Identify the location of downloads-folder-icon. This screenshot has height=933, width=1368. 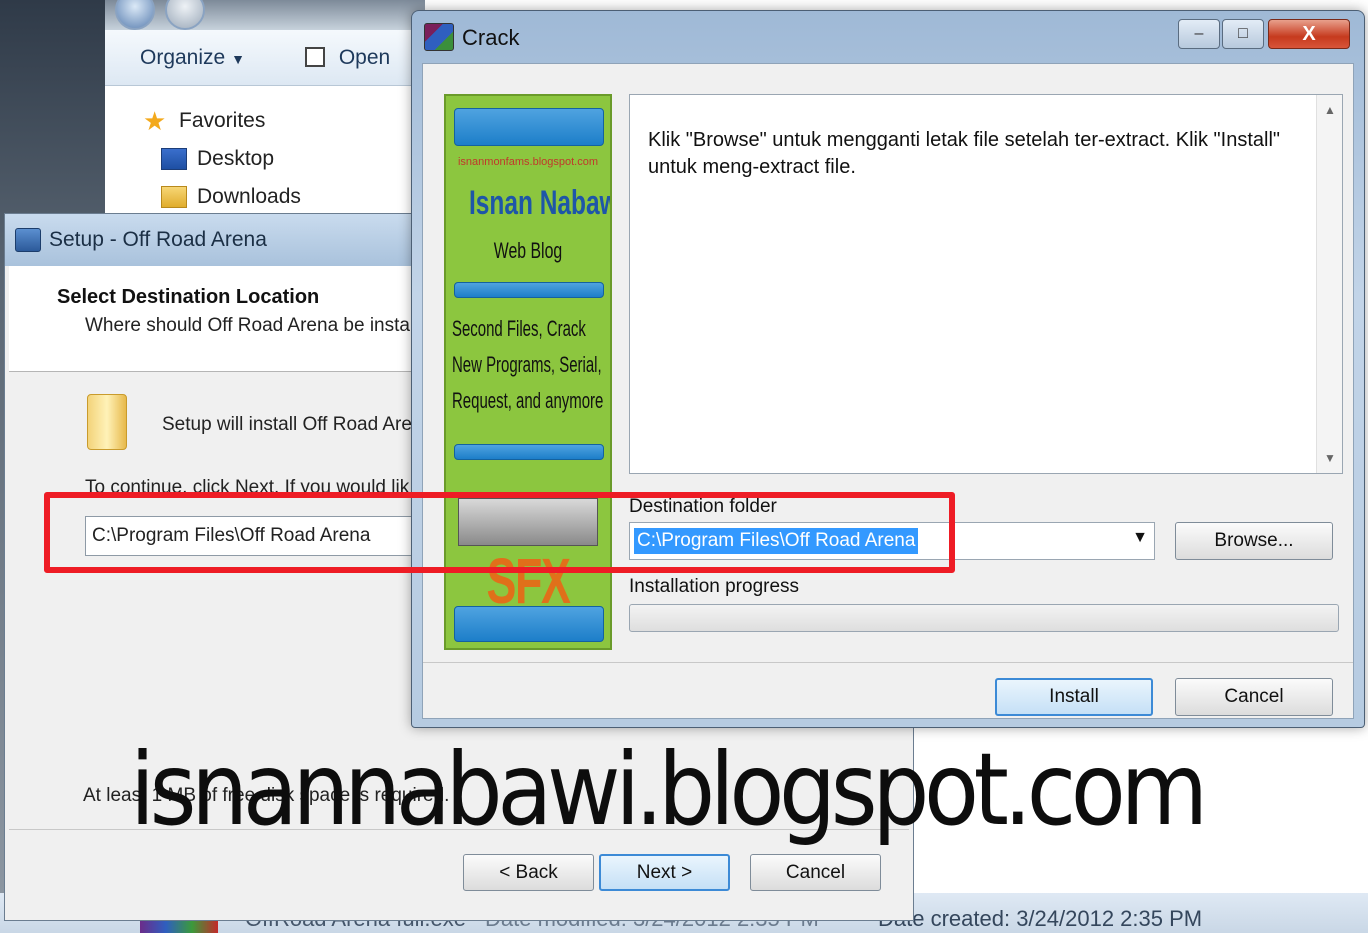
(174, 197).